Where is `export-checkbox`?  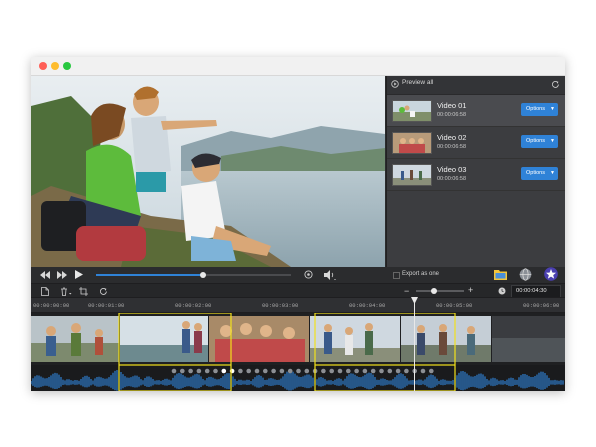 export-checkbox is located at coordinates (396, 275).